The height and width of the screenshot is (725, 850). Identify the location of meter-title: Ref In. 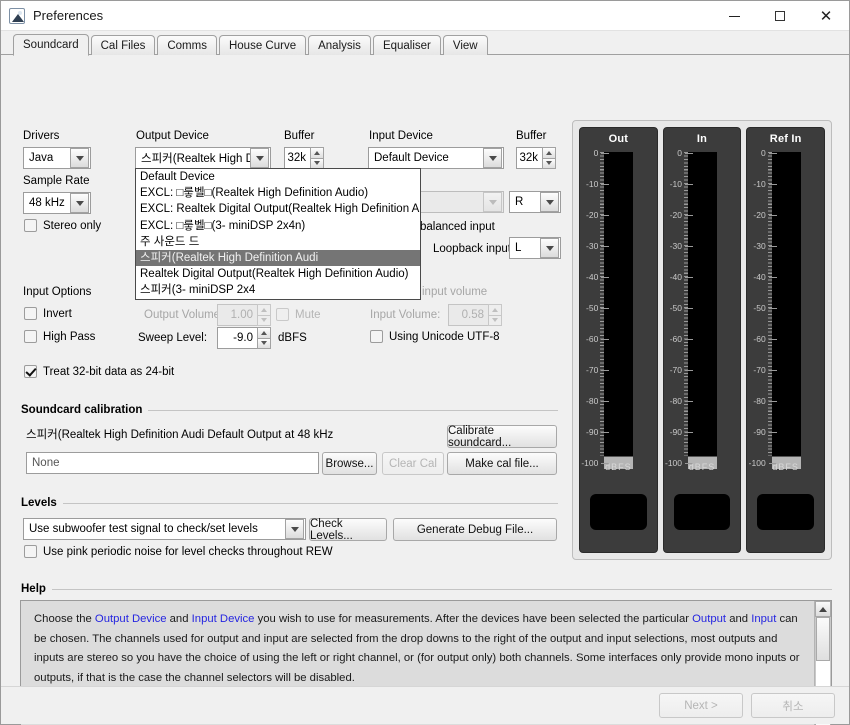
(785, 139).